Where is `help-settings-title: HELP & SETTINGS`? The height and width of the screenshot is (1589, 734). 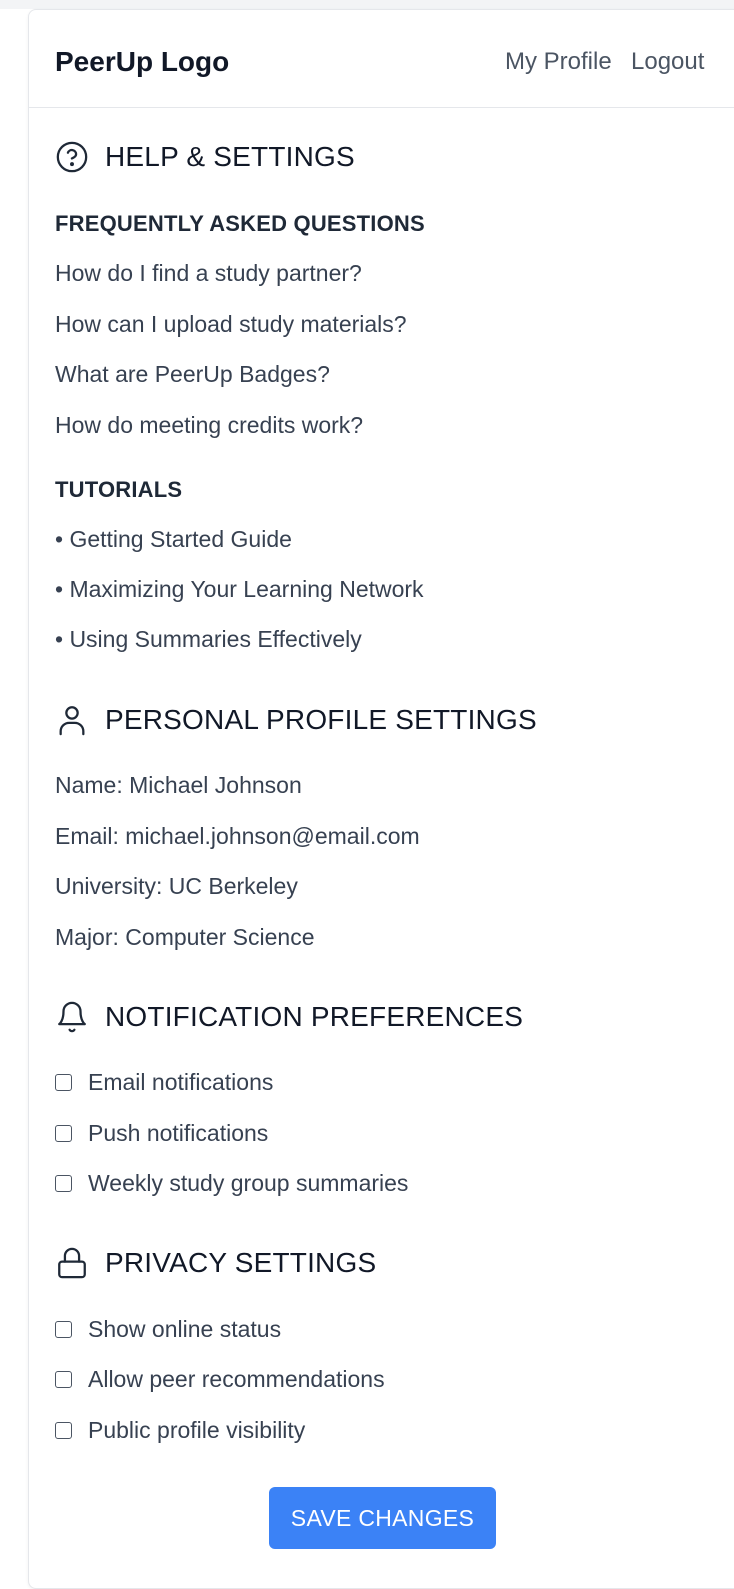 help-settings-title: HELP & SETTINGS is located at coordinates (230, 156).